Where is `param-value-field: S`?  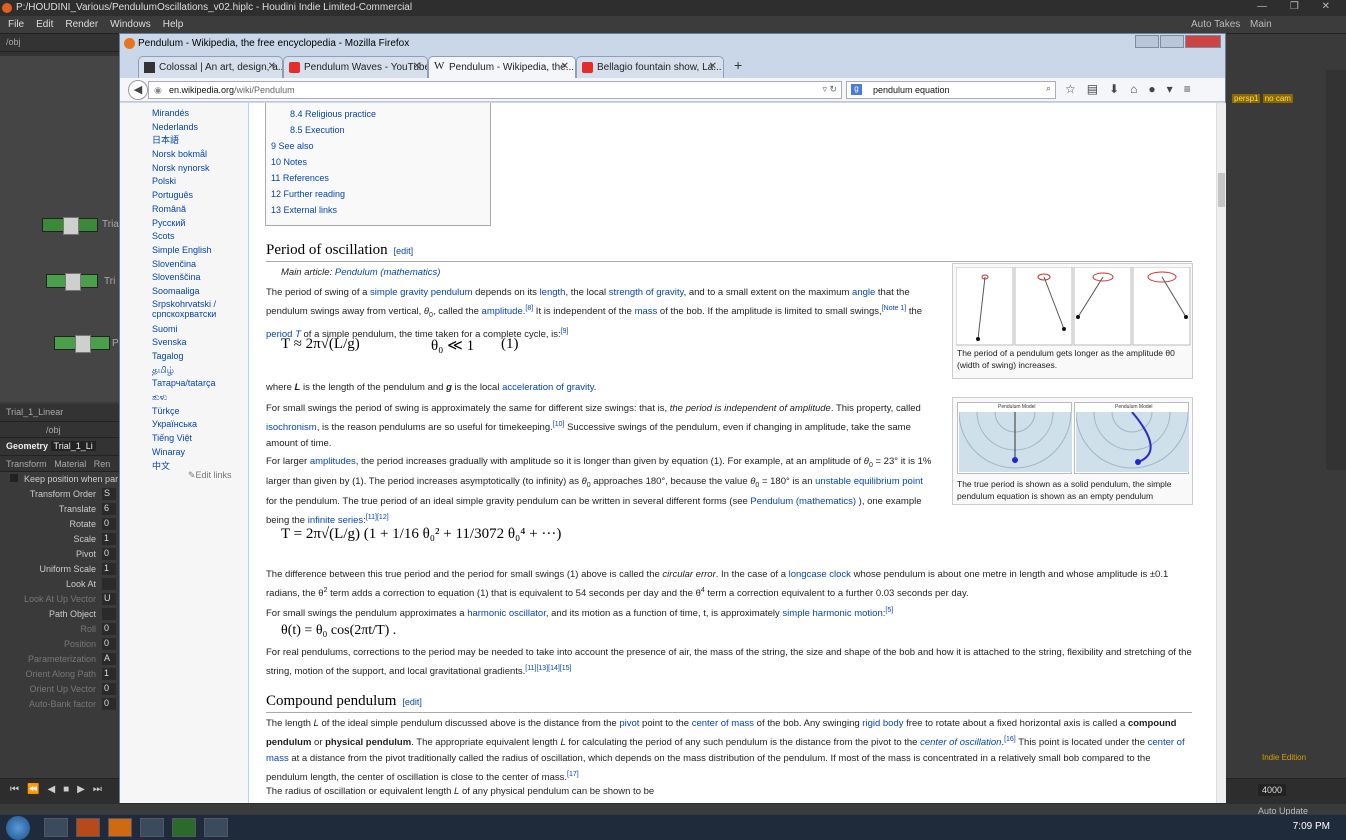
param-value-field: S is located at coordinates (109, 494).